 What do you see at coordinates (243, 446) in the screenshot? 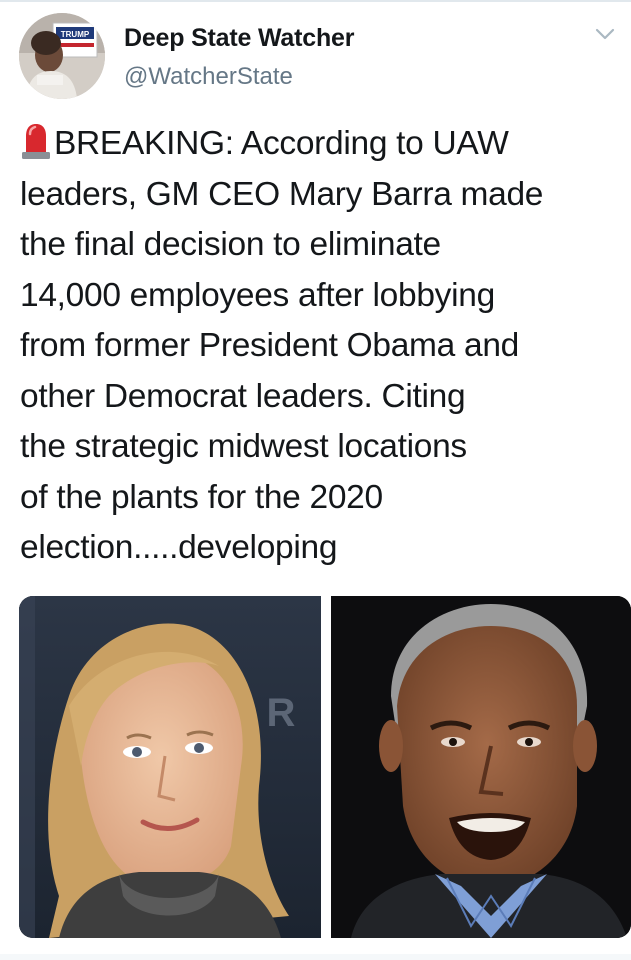
I see `tweet-line: the strategic midwest locations` at bounding box center [243, 446].